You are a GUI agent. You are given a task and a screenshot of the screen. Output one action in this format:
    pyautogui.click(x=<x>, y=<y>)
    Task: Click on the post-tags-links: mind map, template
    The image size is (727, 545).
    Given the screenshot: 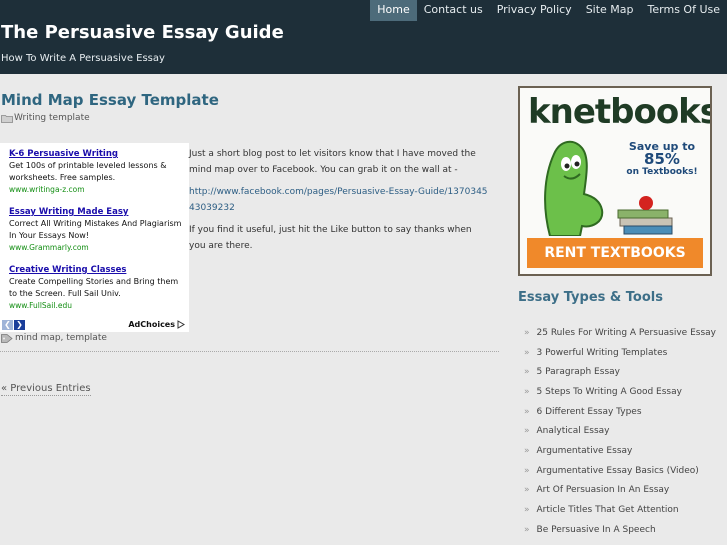 What is the action you would take?
    pyautogui.click(x=61, y=338)
    